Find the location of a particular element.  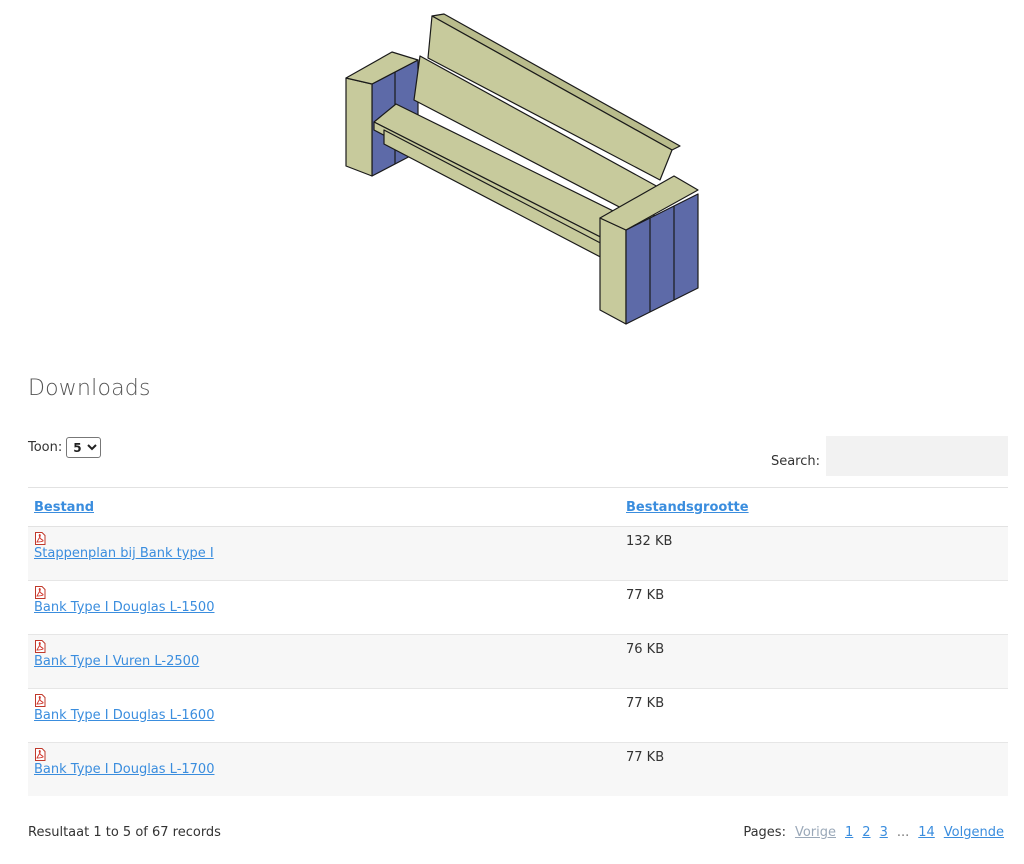

table-search: Search: is located at coordinates (889, 456).